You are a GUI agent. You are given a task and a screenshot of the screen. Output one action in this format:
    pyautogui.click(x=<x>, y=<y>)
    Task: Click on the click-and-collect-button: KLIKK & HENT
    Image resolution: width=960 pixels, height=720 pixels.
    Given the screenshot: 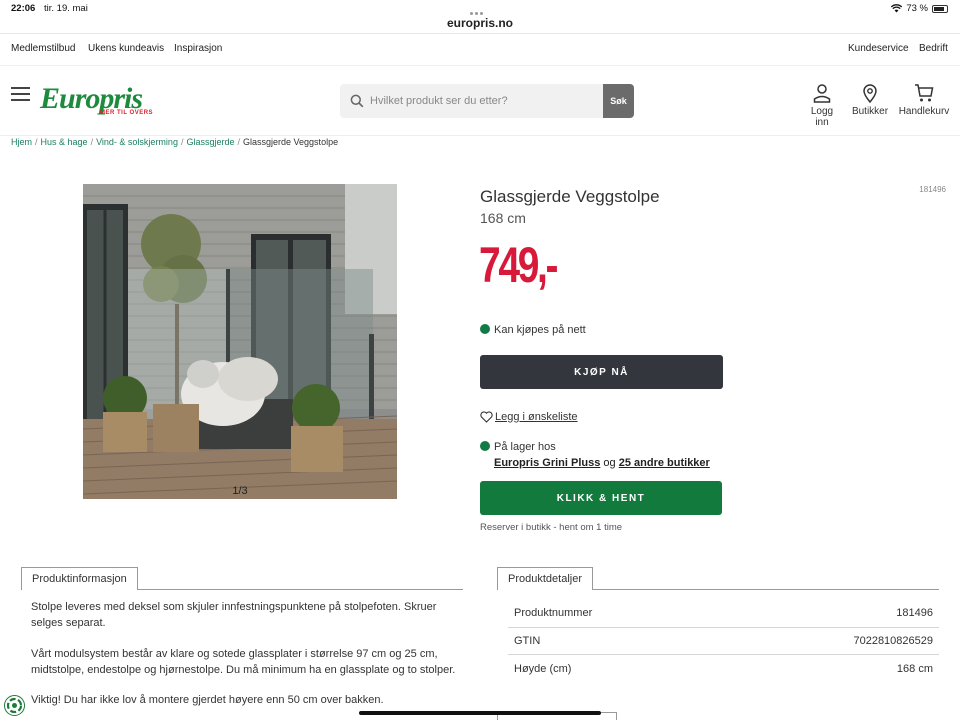 What is the action you would take?
    pyautogui.click(x=601, y=498)
    